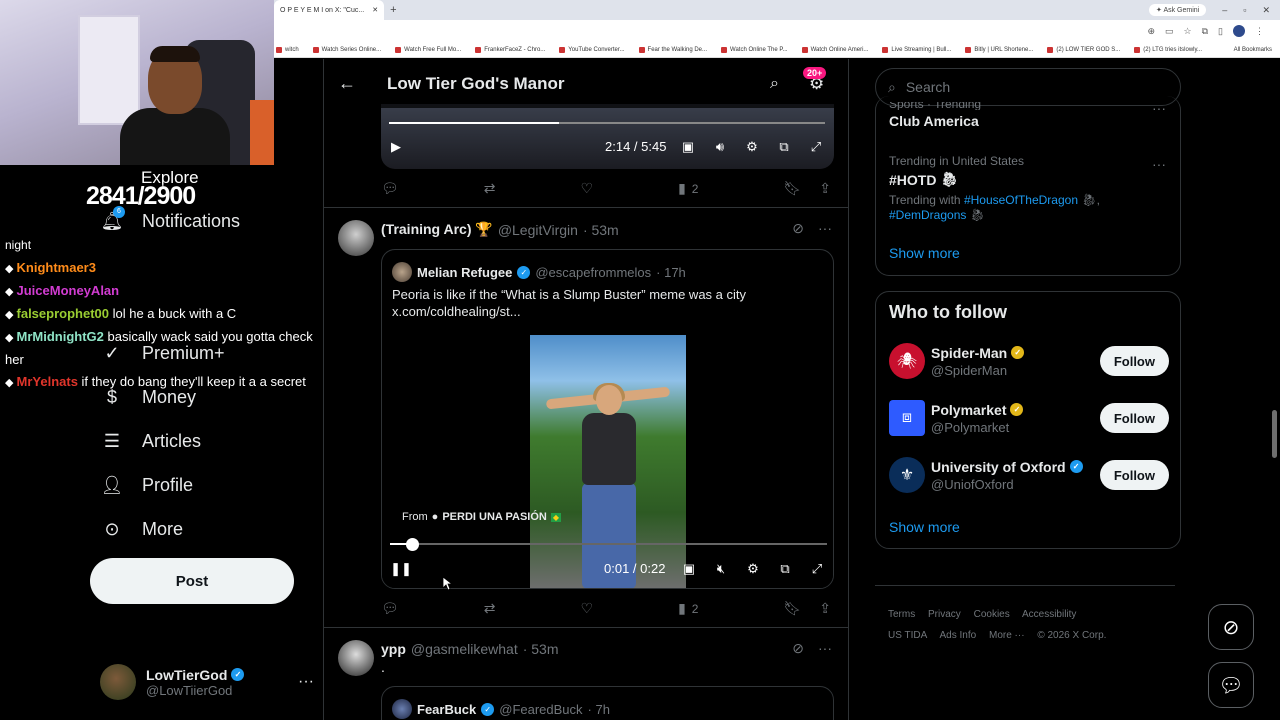 This screenshot has height=720, width=1280. What do you see at coordinates (774, 84) in the screenshot?
I see `search-icon: ⌕` at bounding box center [774, 84].